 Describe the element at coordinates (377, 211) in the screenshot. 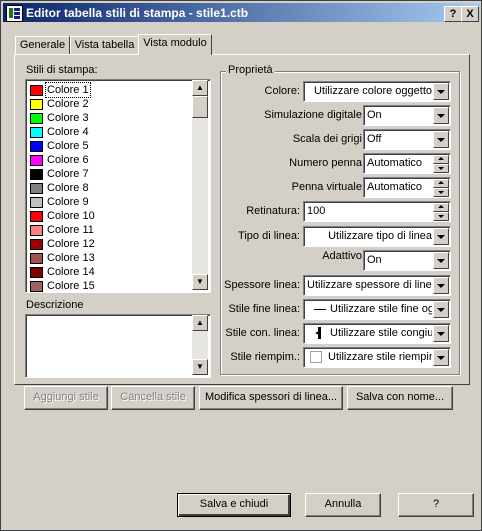

I see `screening-spinner: 100` at that location.